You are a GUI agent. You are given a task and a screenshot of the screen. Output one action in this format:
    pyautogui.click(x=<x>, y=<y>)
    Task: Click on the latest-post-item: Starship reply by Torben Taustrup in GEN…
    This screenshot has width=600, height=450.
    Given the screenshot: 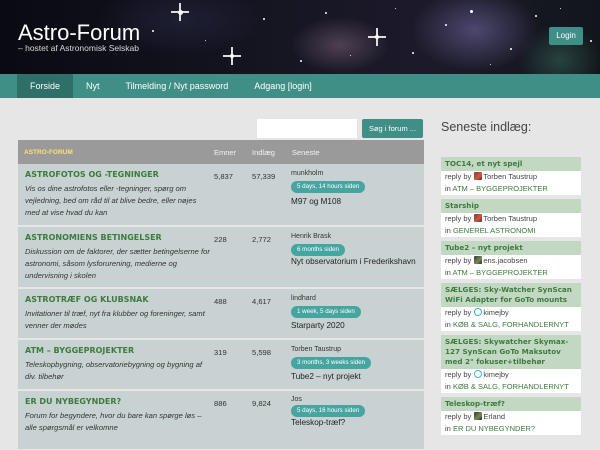 What is the action you would take?
    pyautogui.click(x=511, y=218)
    